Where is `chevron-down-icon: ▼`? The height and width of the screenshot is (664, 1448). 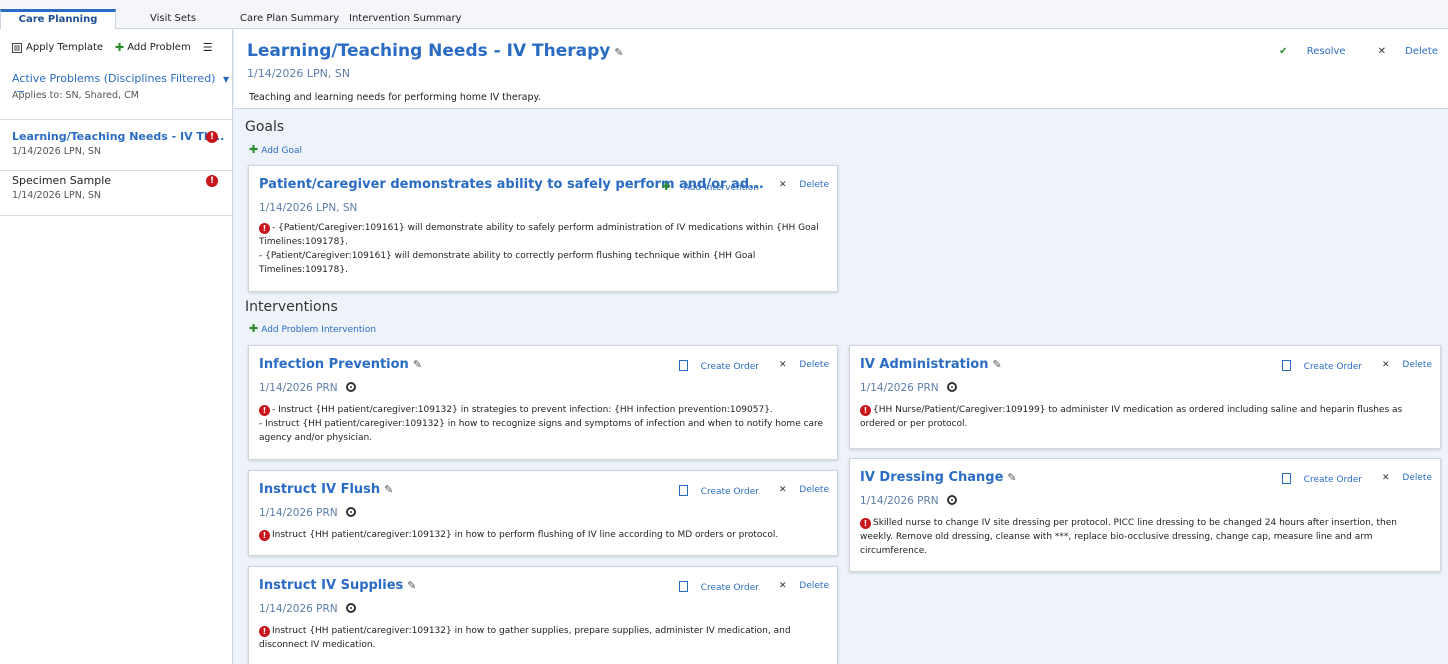 chevron-down-icon: ▼ is located at coordinates (226, 79).